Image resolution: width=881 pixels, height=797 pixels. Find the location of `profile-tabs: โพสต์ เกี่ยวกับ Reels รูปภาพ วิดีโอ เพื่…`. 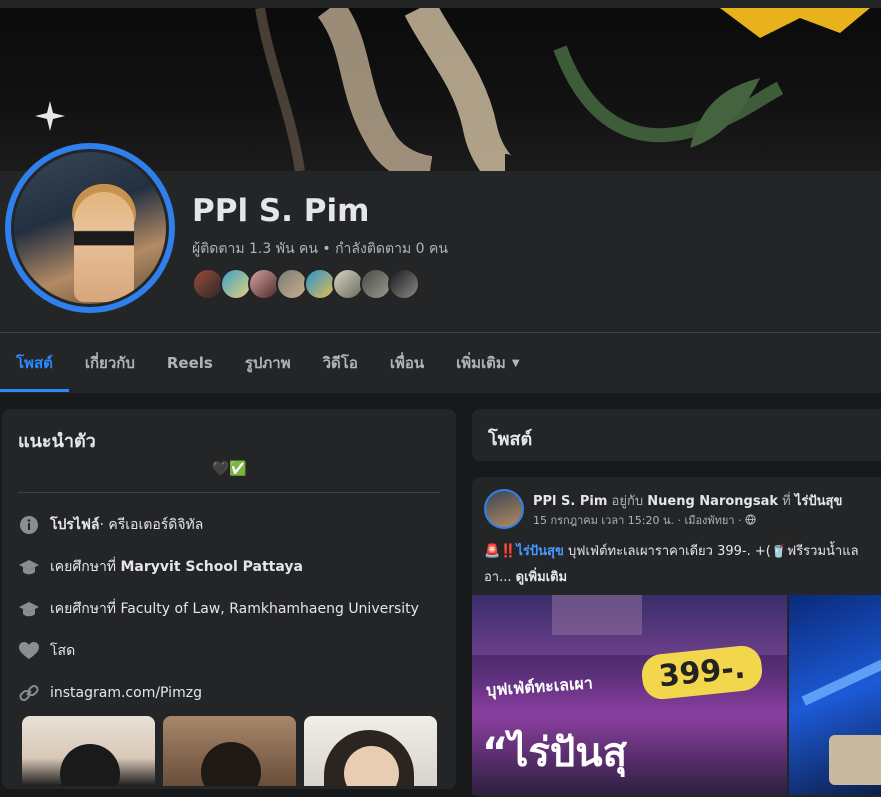

profile-tabs: โพสต์ เกี่ยวกับ Reels รูปภาพ วิดีโอ เพื่… is located at coordinates (268, 366).